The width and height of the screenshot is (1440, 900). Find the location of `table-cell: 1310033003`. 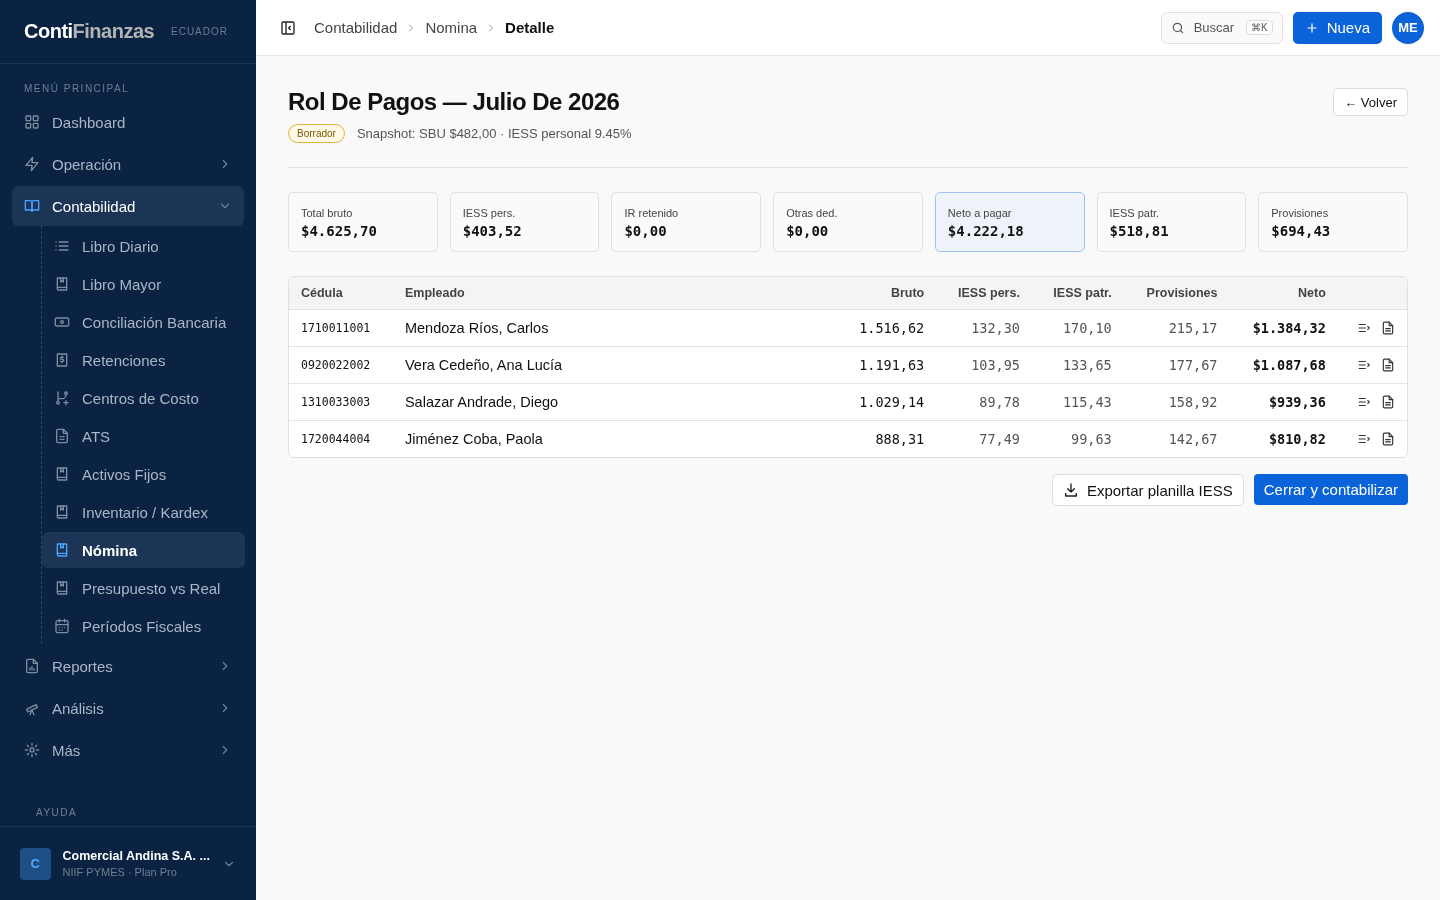

table-cell: 1310033003 is located at coordinates (341, 401).